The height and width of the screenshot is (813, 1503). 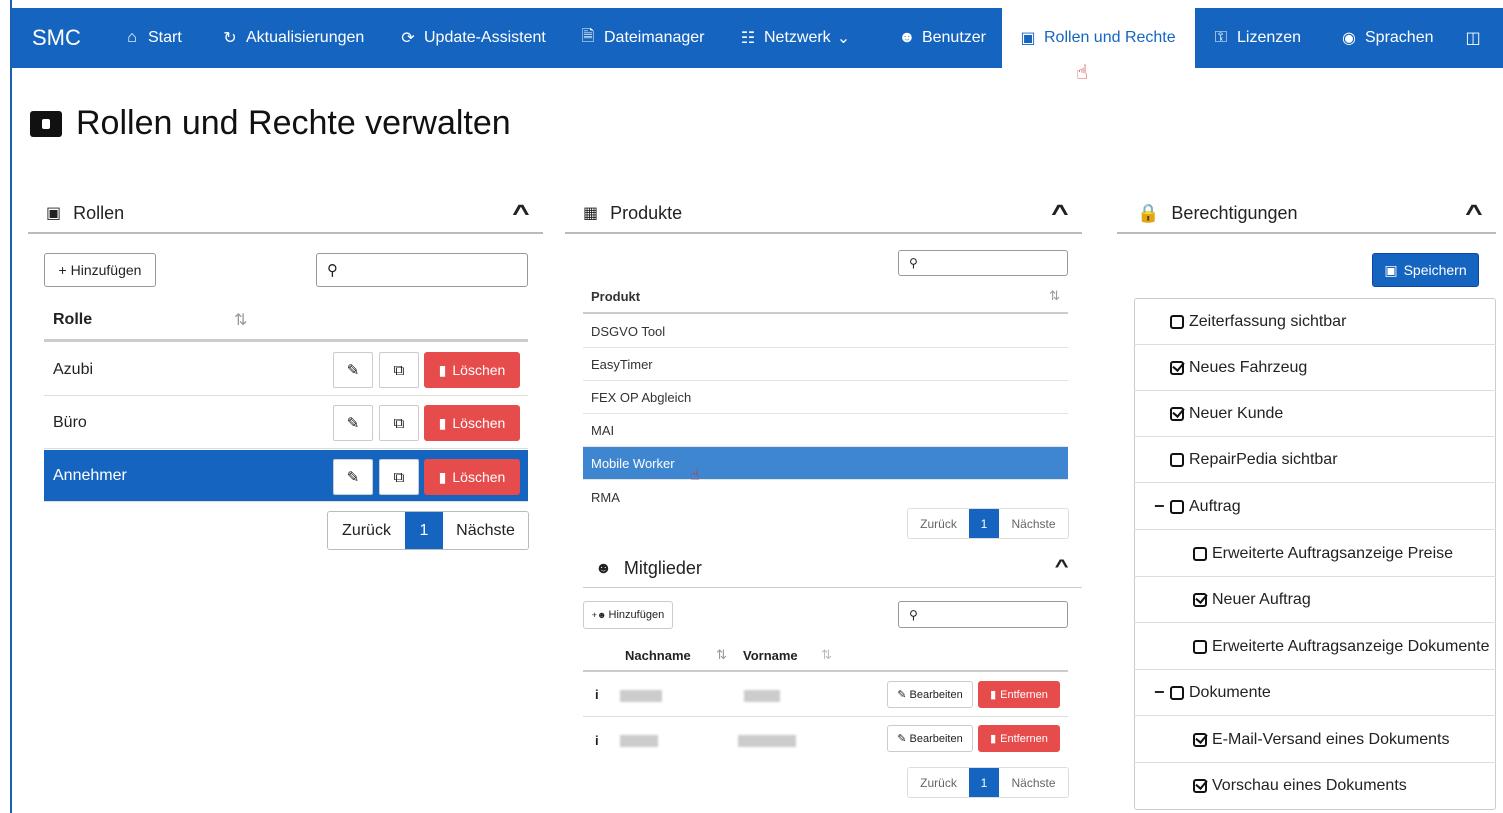 What do you see at coordinates (825, 331) in the screenshot?
I see `product-row: DSGVO Tool` at bounding box center [825, 331].